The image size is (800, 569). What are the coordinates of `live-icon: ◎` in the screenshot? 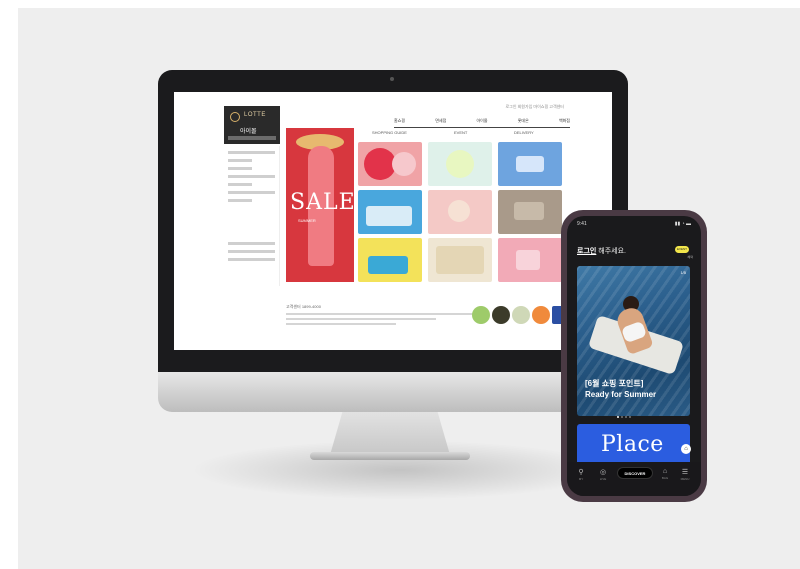 It's located at (603, 472).